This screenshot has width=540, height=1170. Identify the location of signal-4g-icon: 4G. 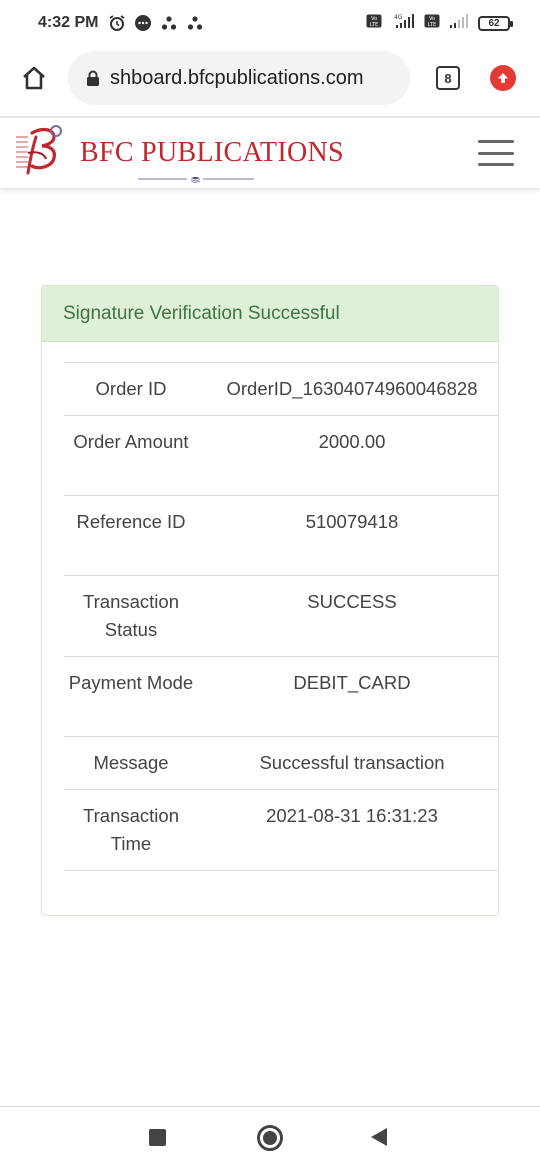
(403, 23).